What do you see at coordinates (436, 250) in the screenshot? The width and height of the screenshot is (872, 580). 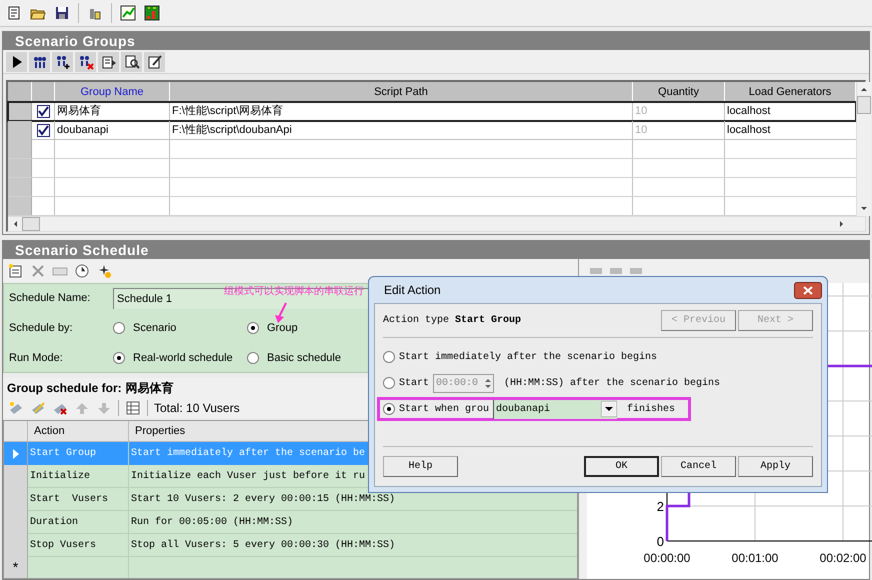 I see `panel-title: Scenario Schedule` at bounding box center [436, 250].